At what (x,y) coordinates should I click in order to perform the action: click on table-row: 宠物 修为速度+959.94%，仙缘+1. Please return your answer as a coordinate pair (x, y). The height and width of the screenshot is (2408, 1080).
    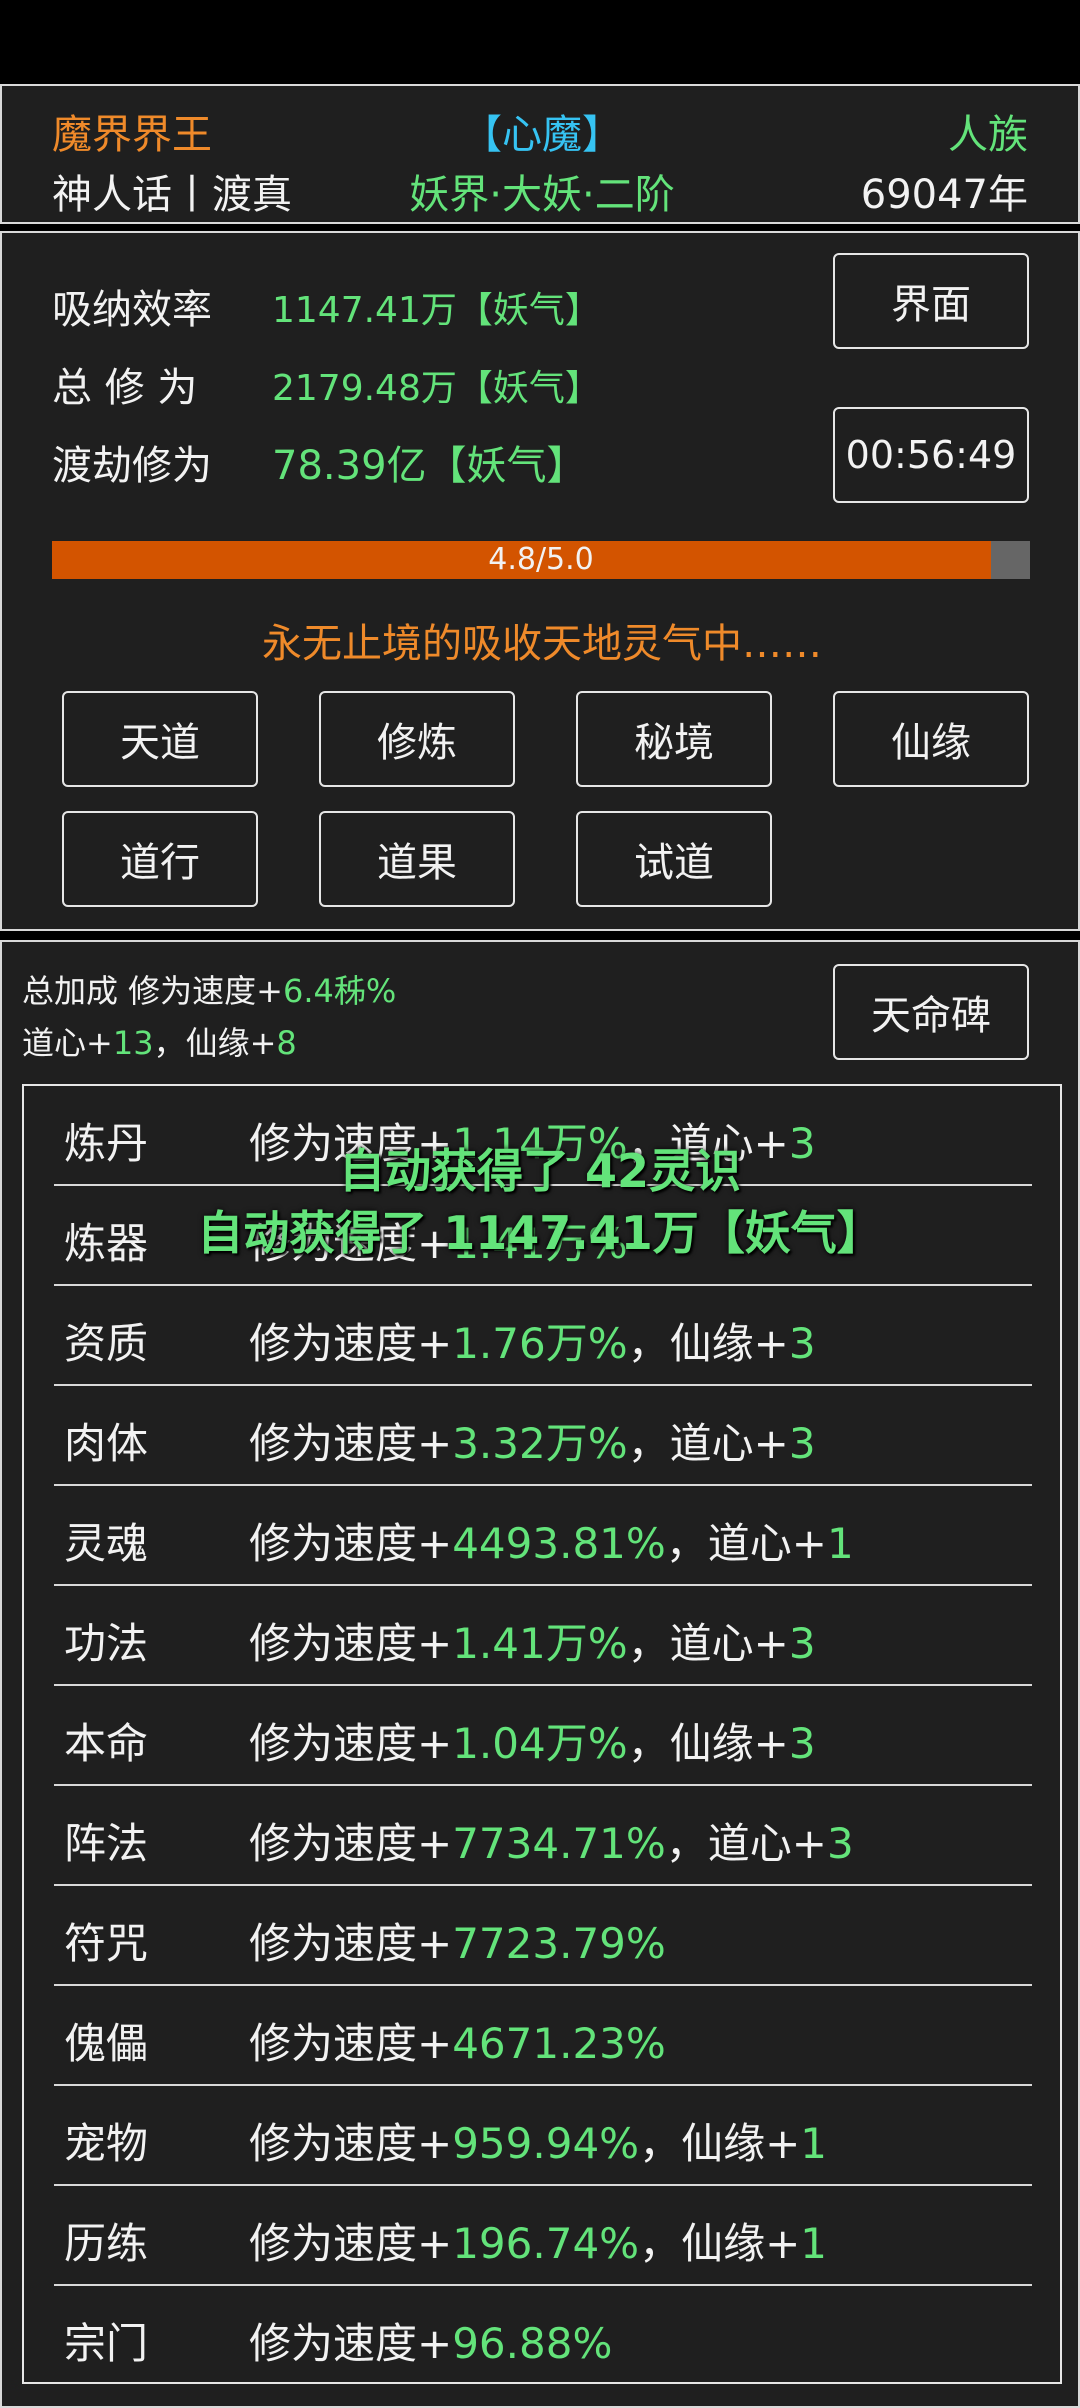
    Looking at the image, I should click on (543, 2136).